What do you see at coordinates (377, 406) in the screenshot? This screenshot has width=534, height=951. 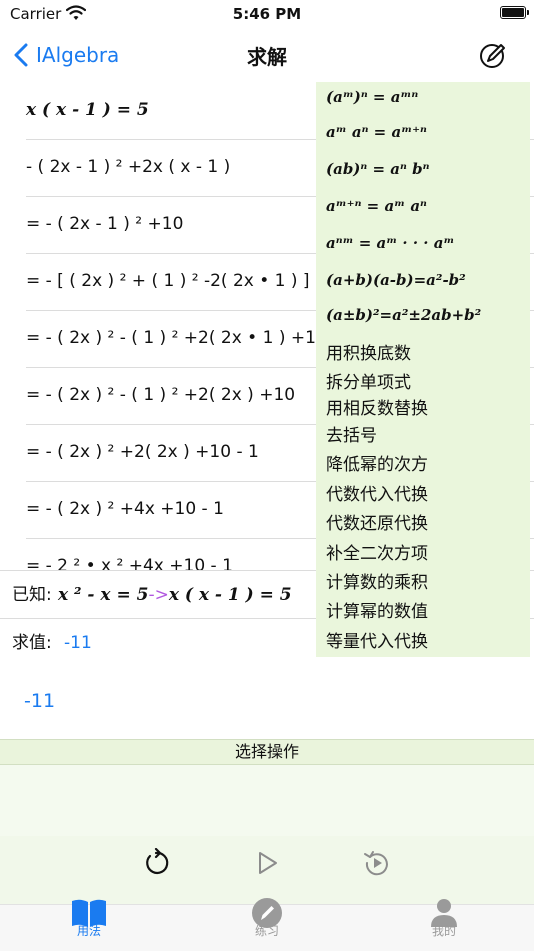 I see `rule-item: 用相反数替换` at bounding box center [377, 406].